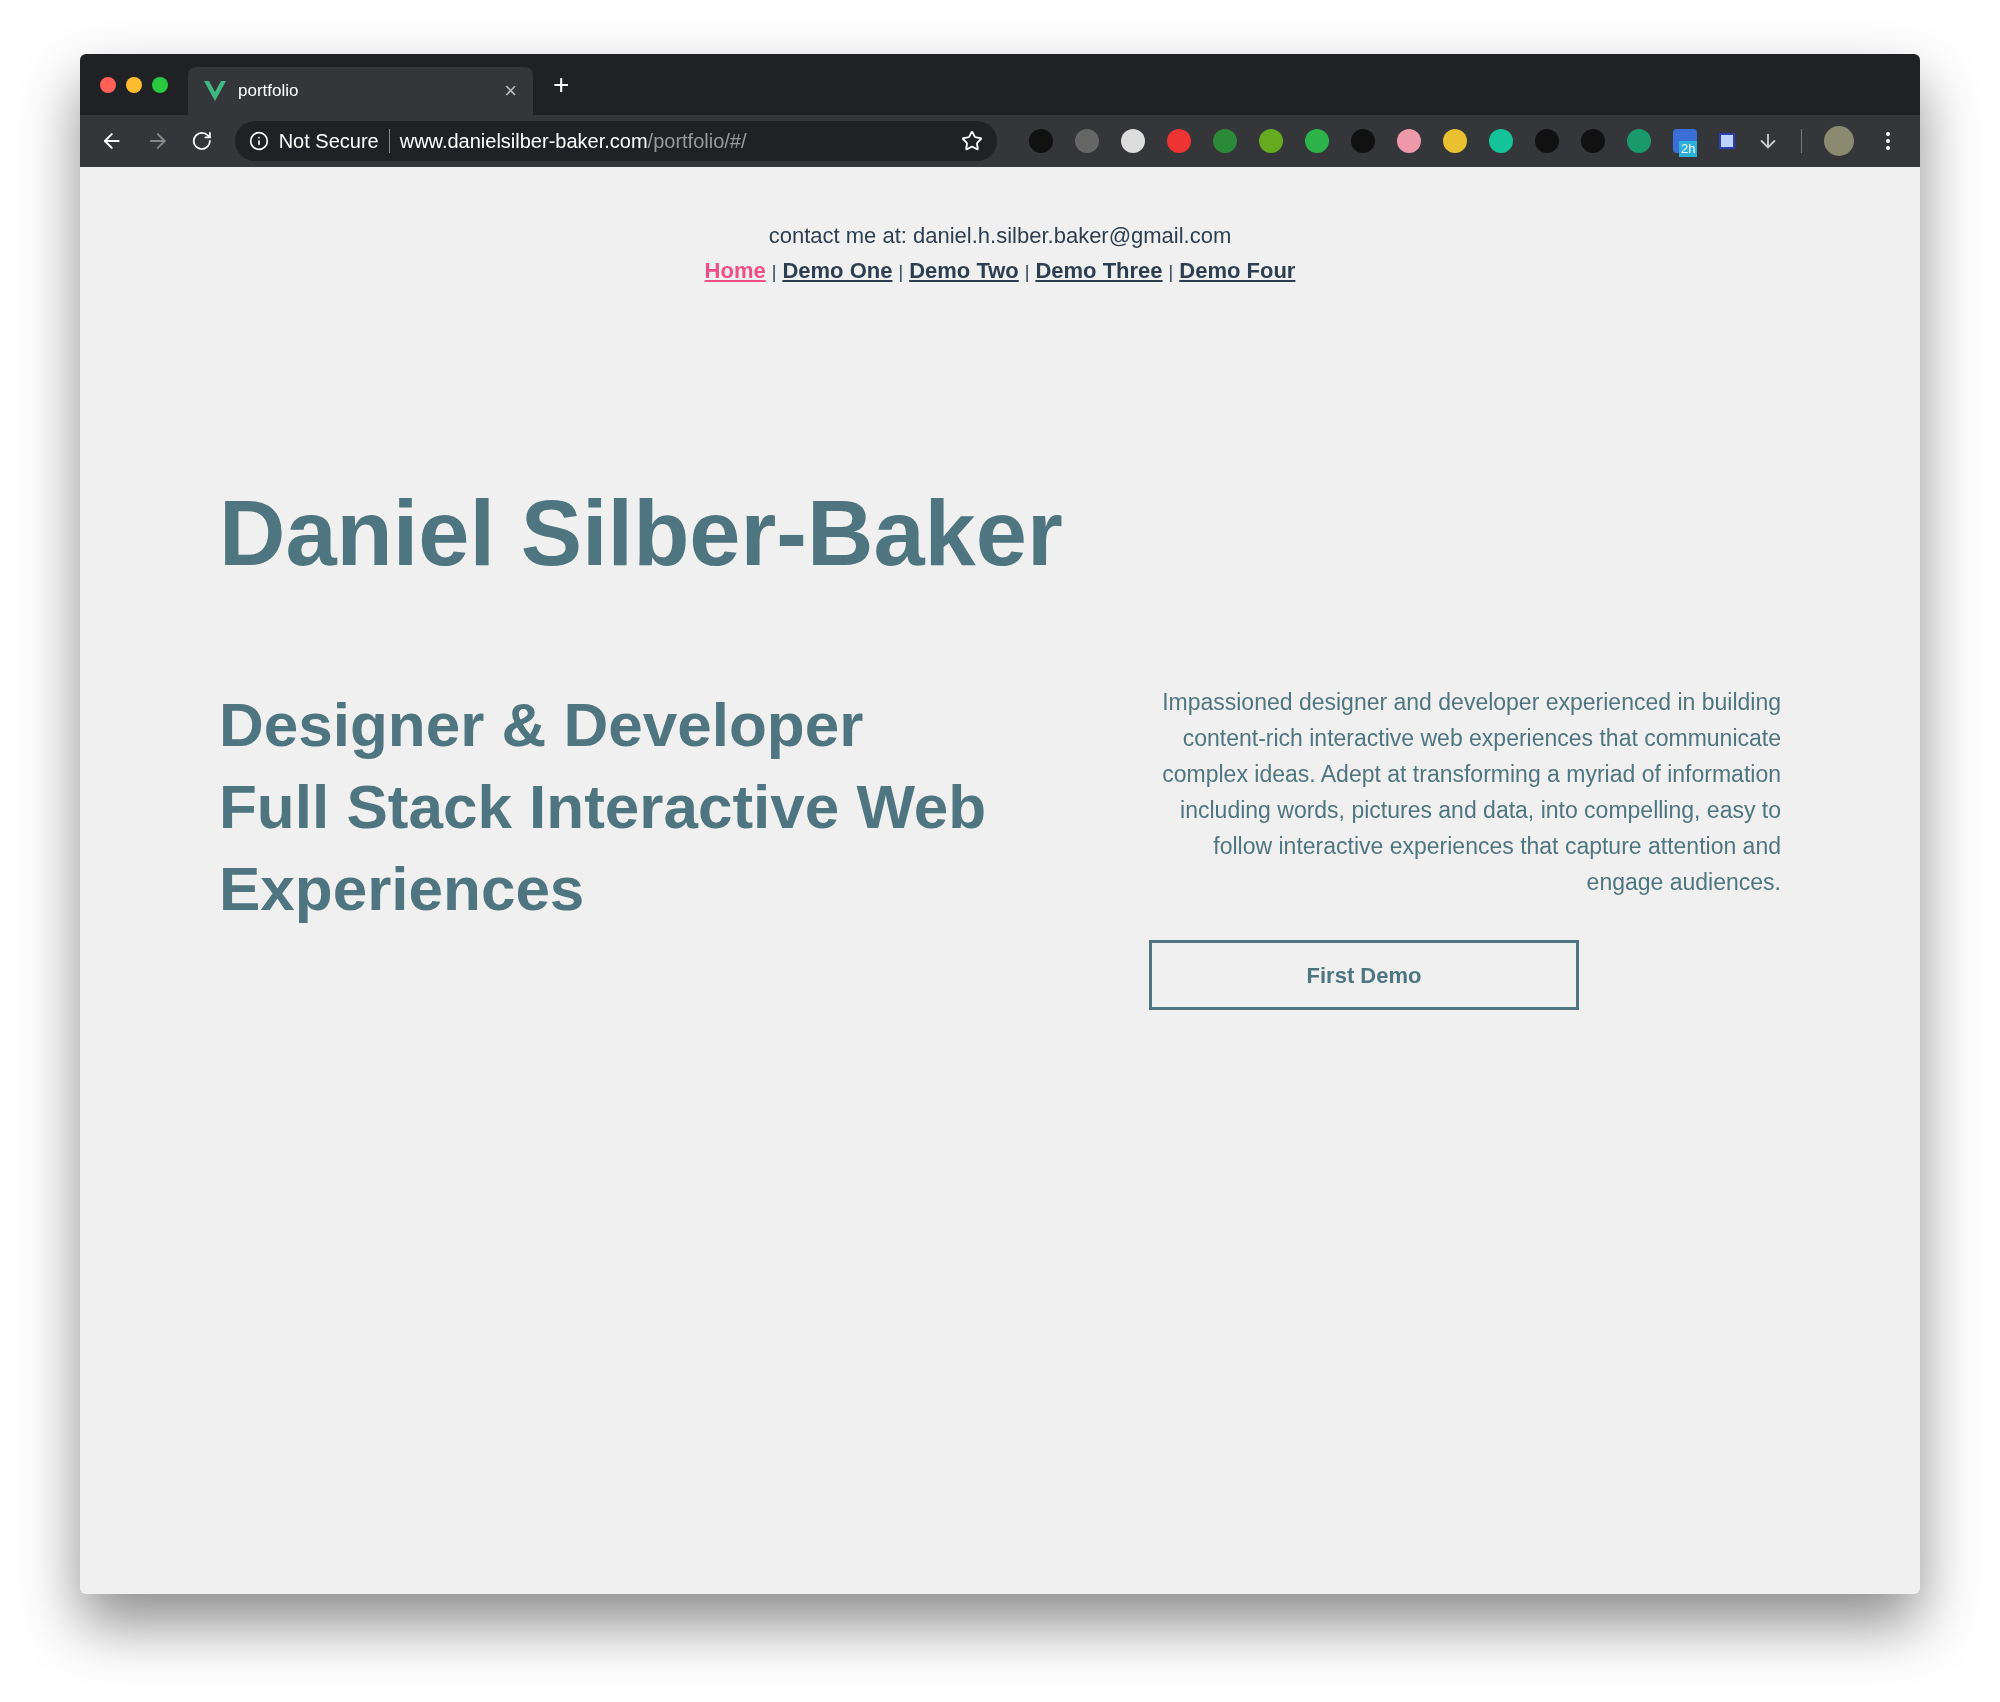 This screenshot has width=2000, height=1702. I want to click on close-tab-button: ×, so click(510, 91).